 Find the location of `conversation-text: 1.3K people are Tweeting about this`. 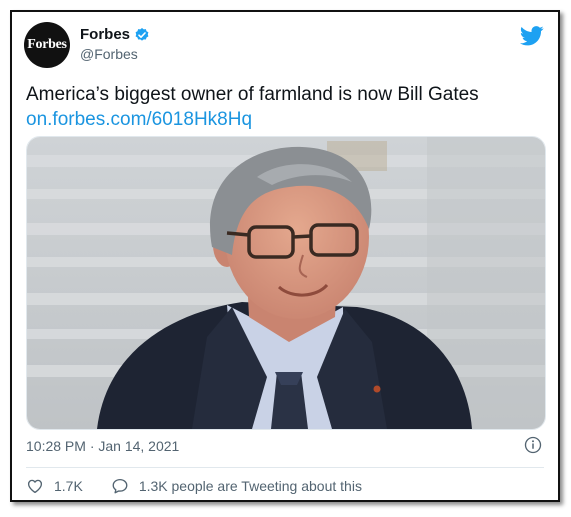

conversation-text: 1.3K people are Tweeting about this is located at coordinates (250, 486).